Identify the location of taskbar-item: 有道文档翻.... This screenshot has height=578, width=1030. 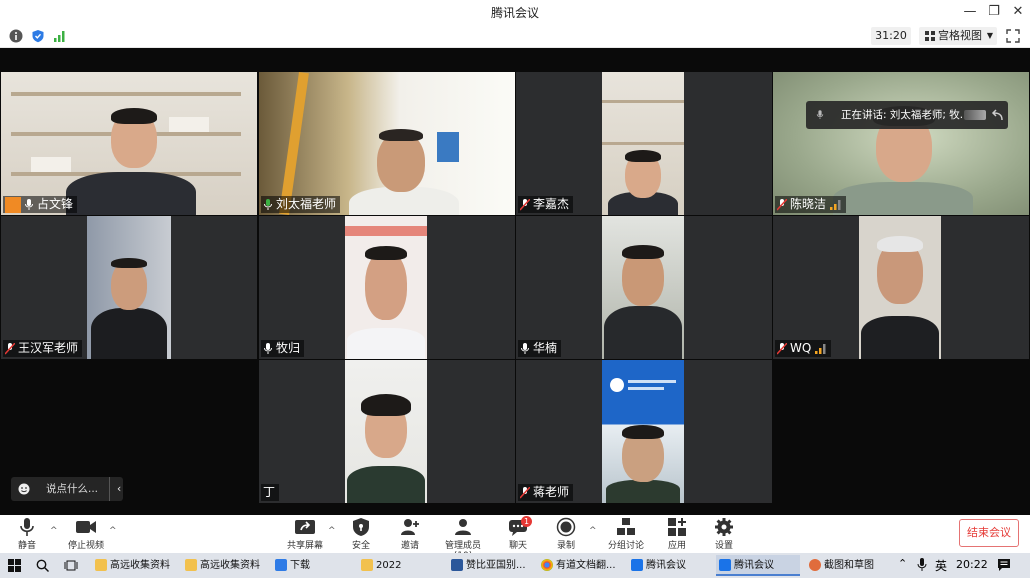
(580, 565).